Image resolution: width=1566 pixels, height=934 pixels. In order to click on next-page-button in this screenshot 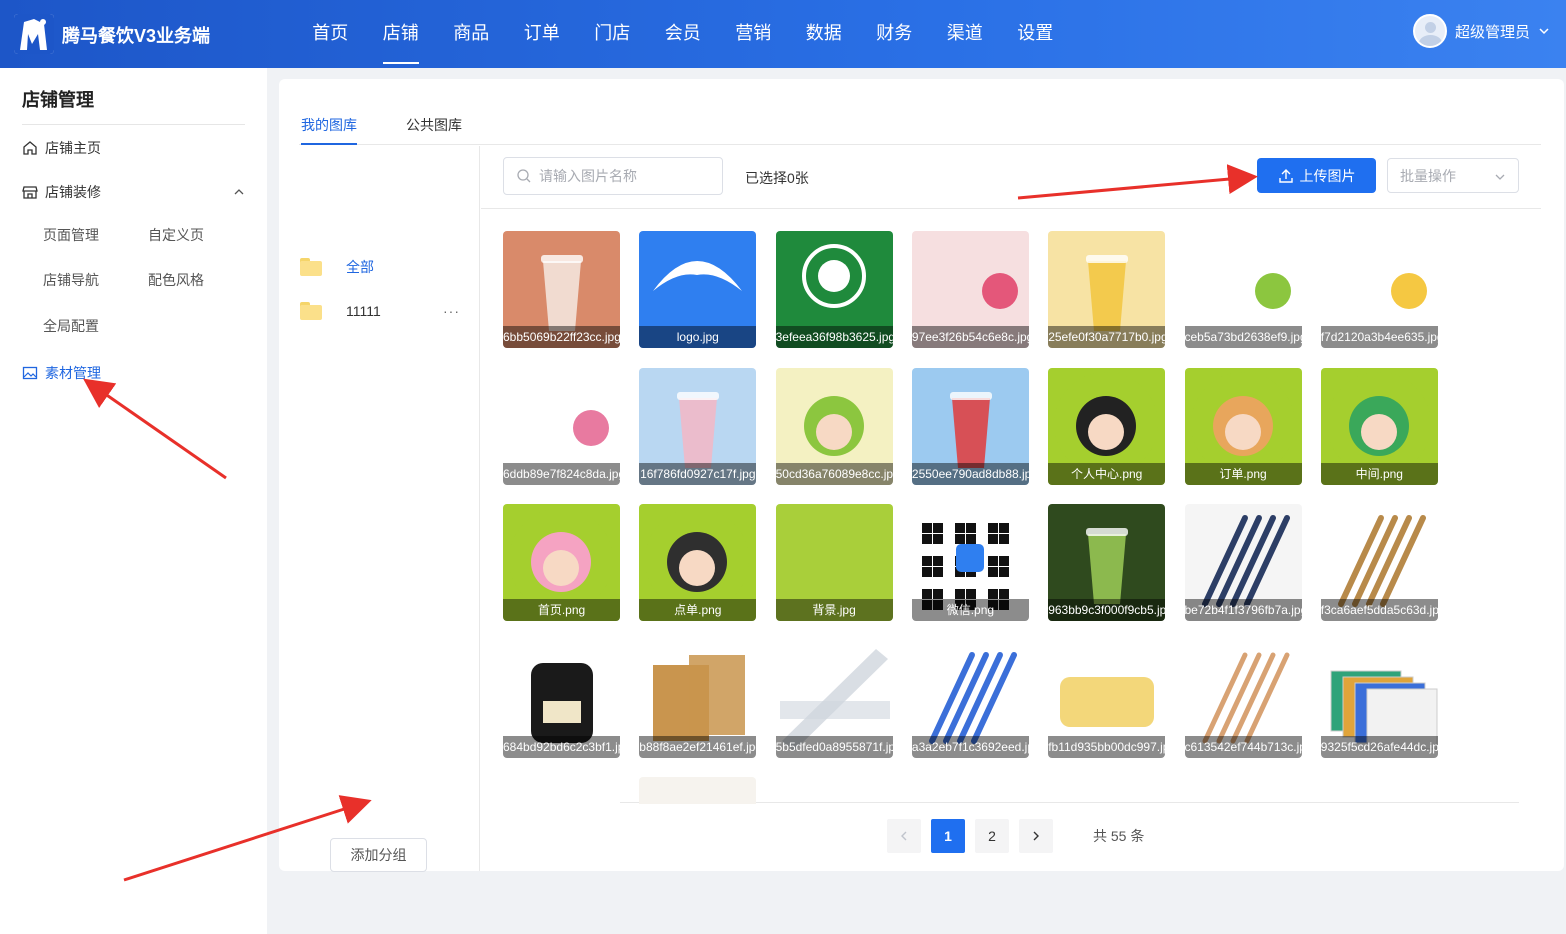, I will do `click(1036, 836)`.